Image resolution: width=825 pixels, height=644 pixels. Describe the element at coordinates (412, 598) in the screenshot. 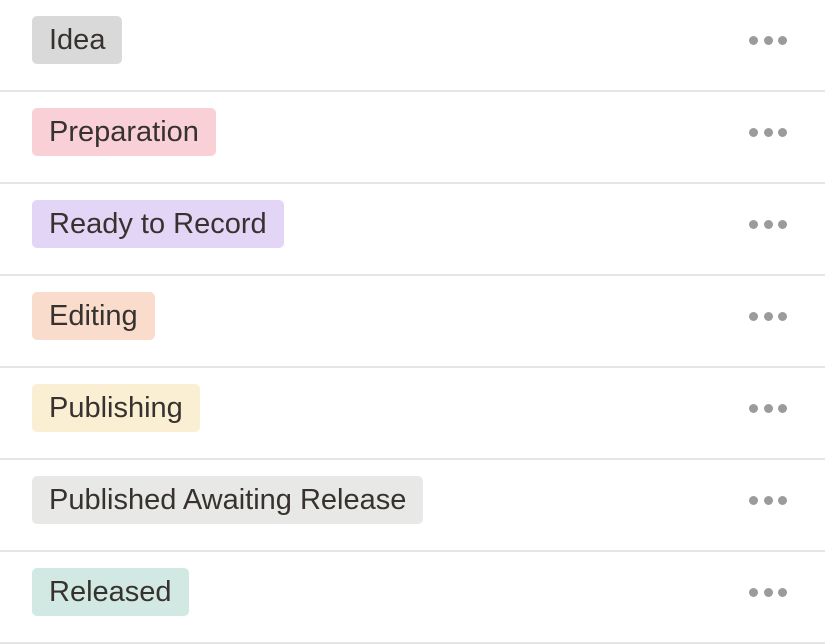

I see `option-row-released: Released` at that location.